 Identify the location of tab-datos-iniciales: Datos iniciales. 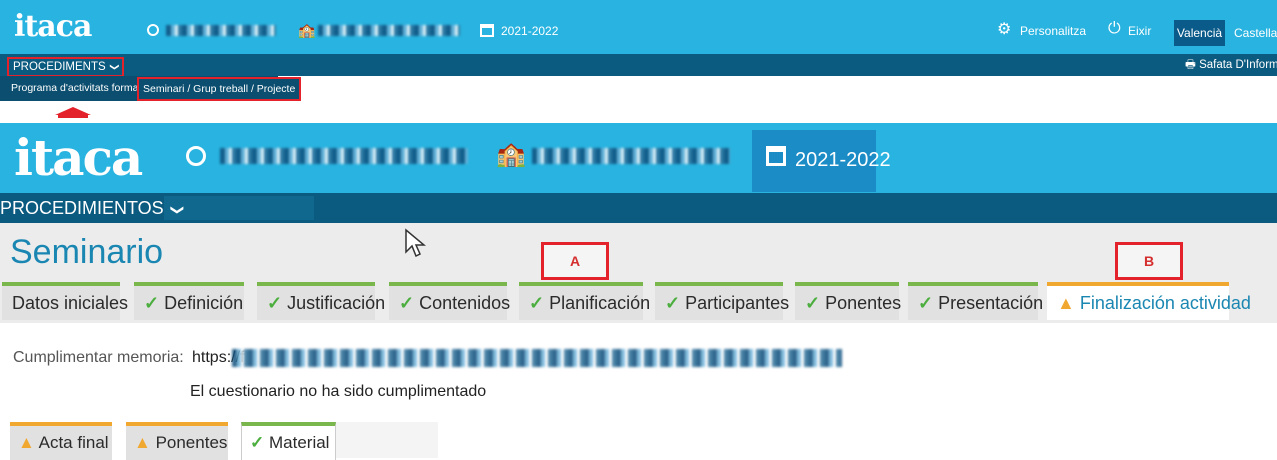
(65, 301).